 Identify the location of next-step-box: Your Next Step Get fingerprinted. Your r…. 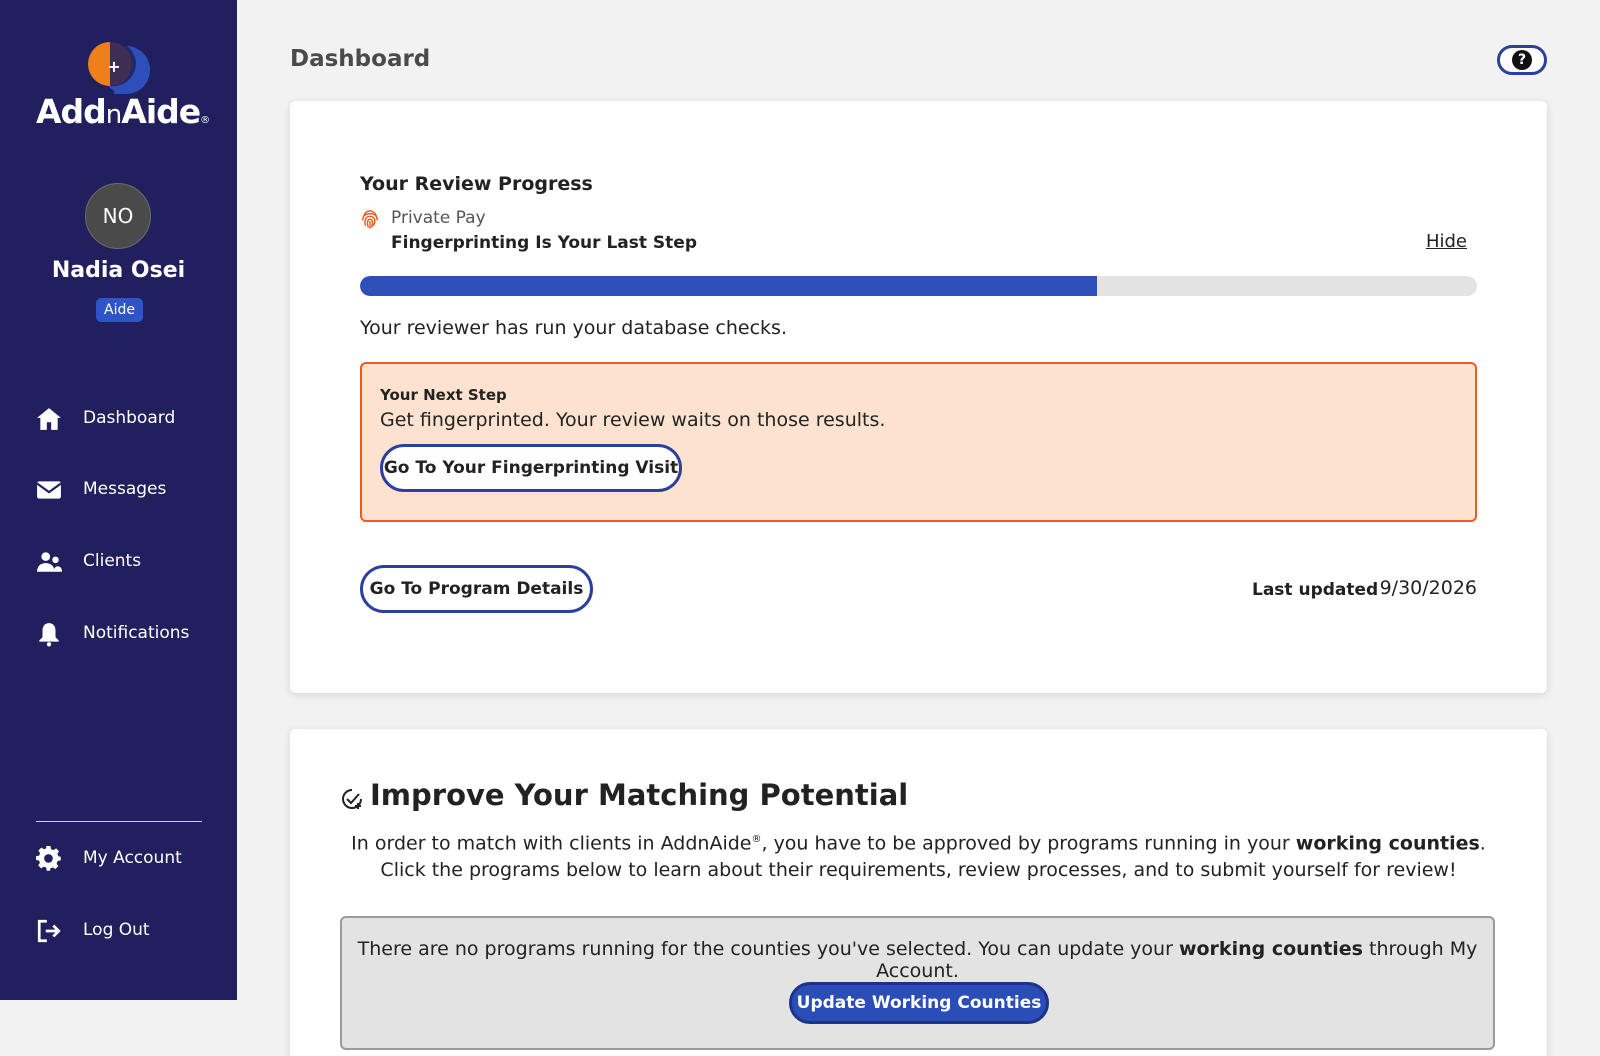
(918, 442).